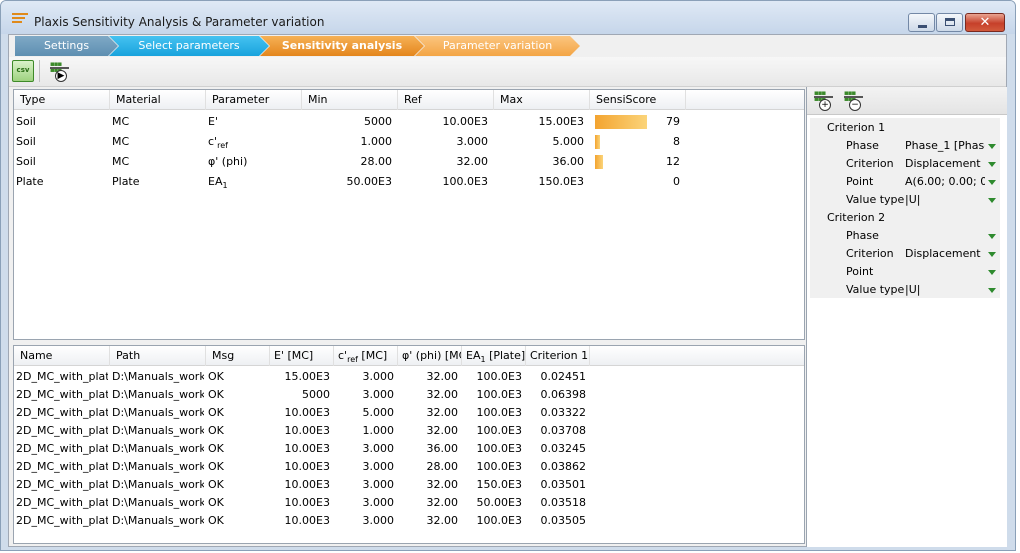  What do you see at coordinates (409, 122) in the screenshot?
I see `table-row: Soil MC 5000 10.00E3 15.00E3 E' 79` at bounding box center [409, 122].